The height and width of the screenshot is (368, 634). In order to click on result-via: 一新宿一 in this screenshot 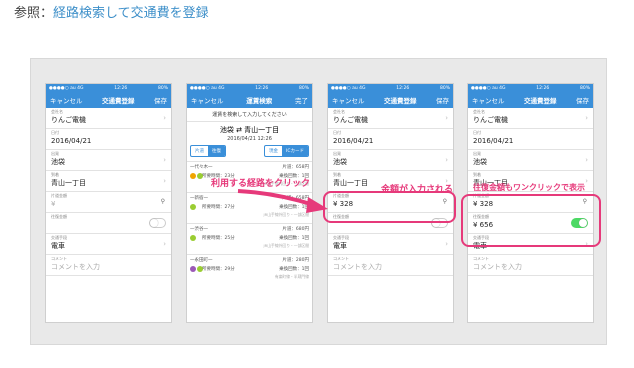, I will do `click(199, 198)`.